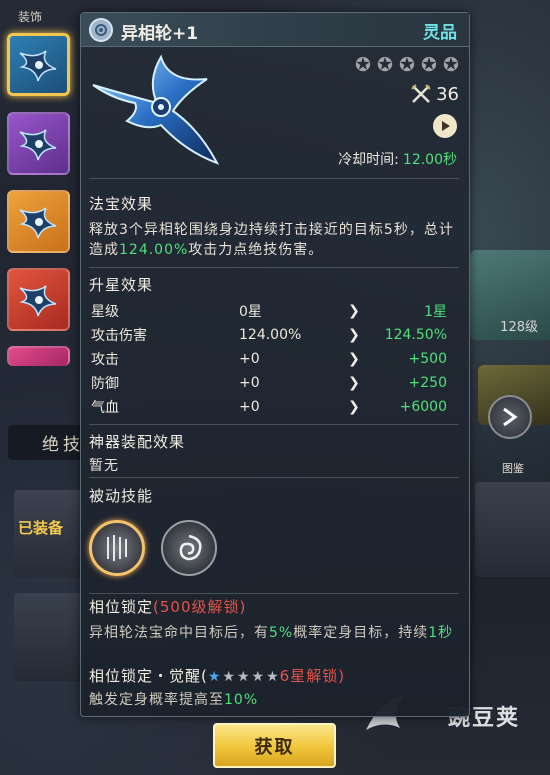  What do you see at coordinates (49, 442) in the screenshot?
I see `skill-tab: 绝技` at bounding box center [49, 442].